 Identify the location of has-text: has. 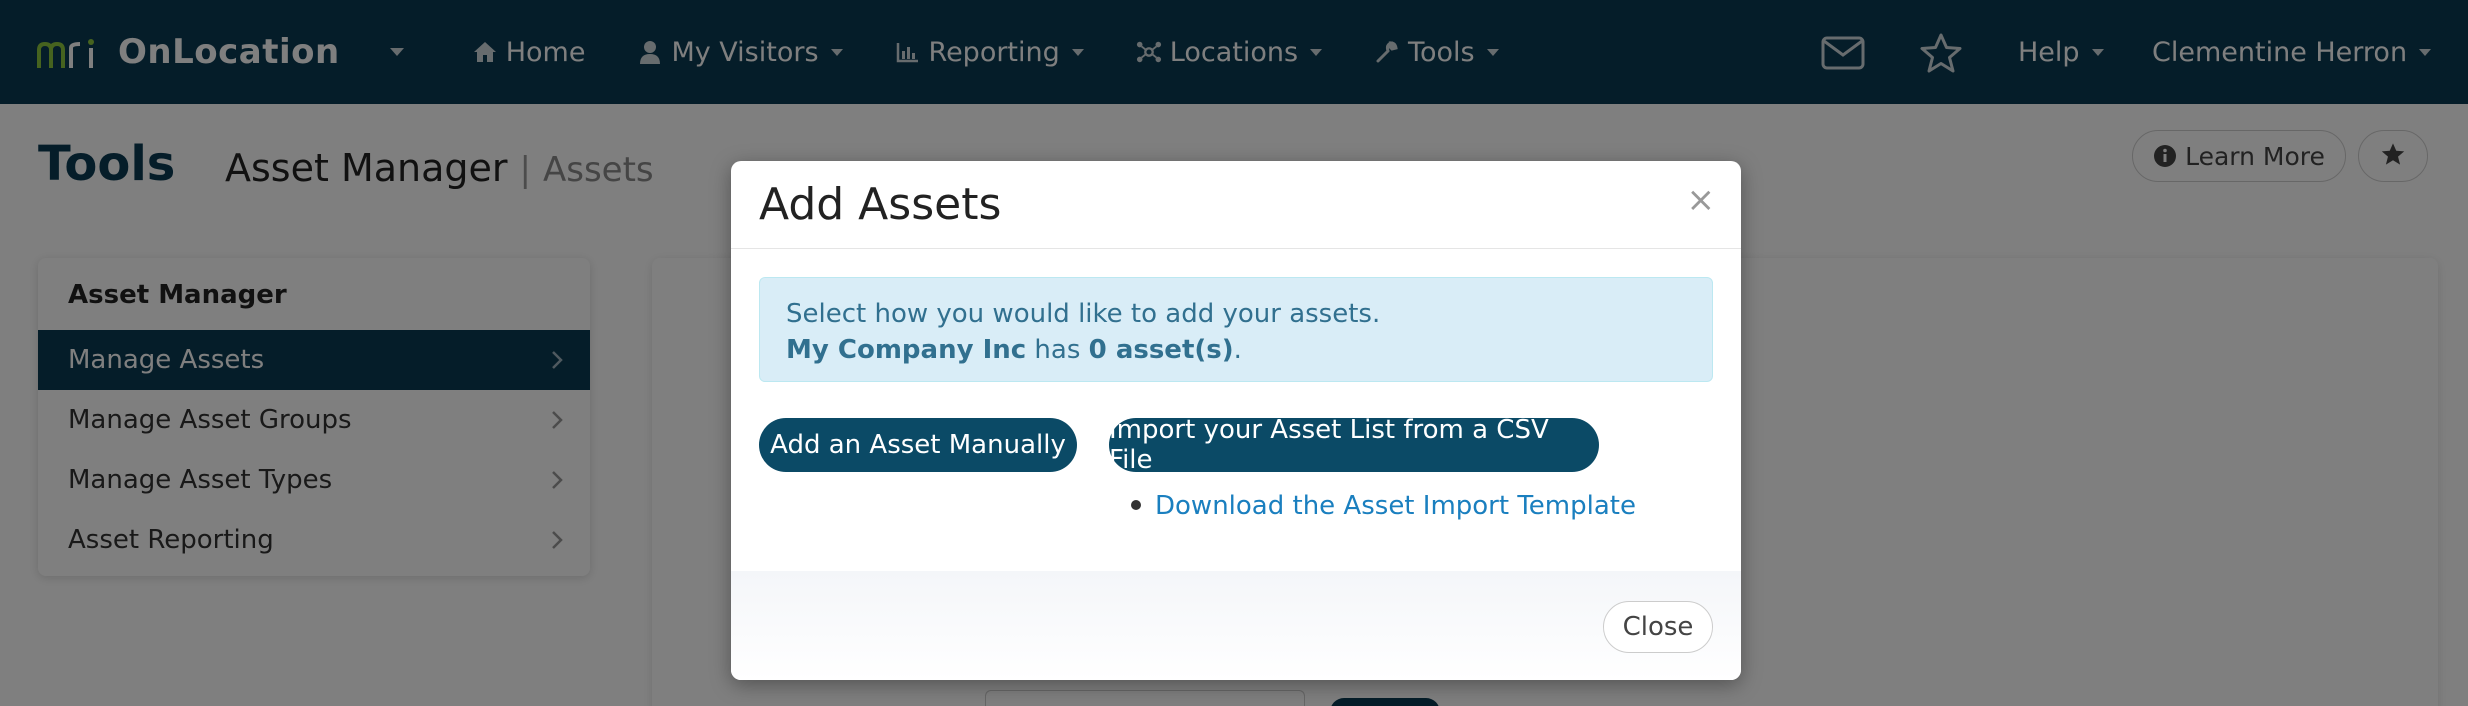
(1057, 350).